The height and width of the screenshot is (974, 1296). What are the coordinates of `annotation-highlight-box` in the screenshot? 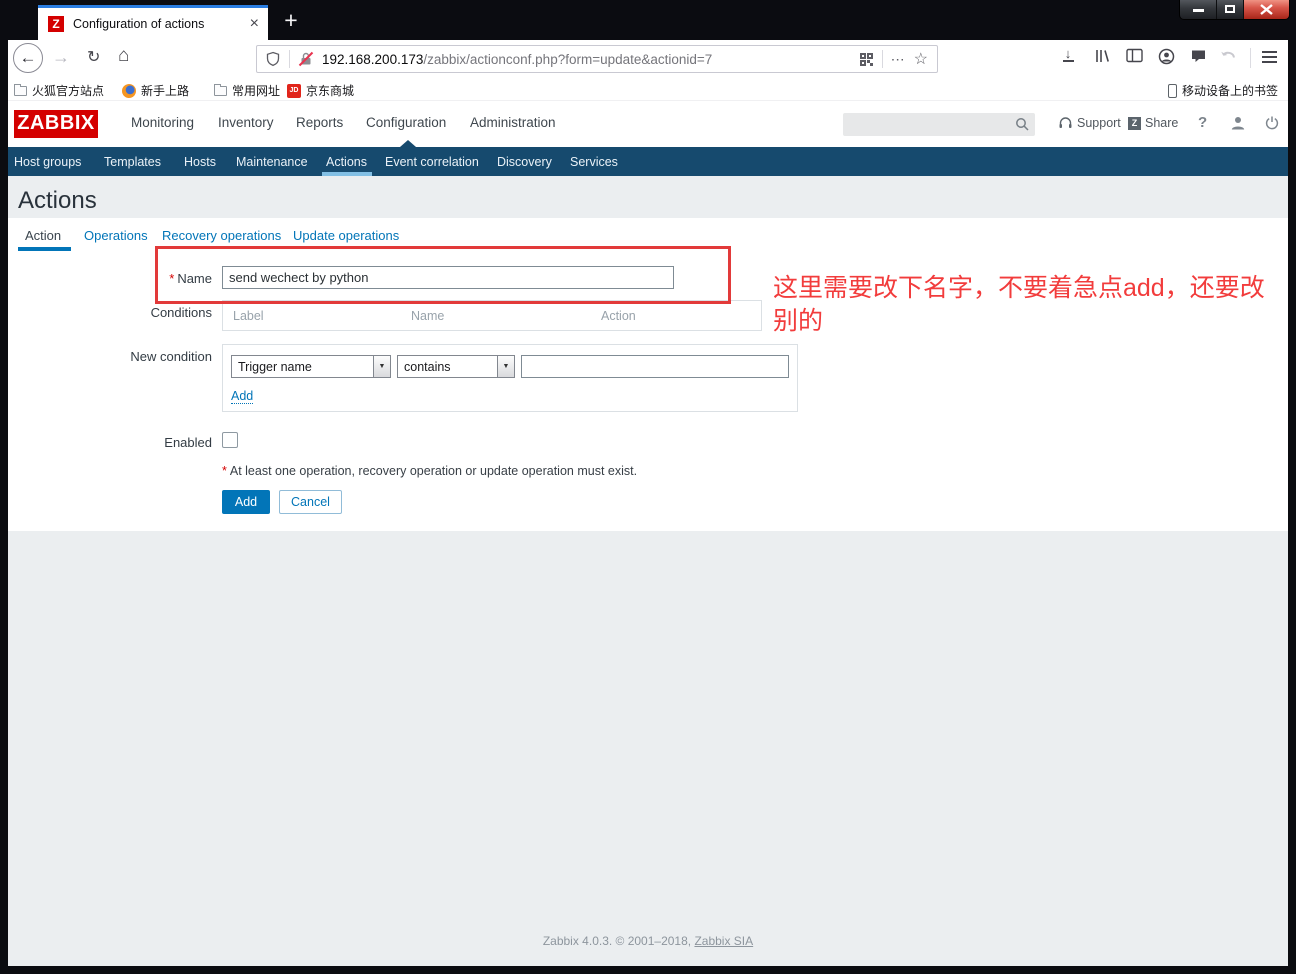 It's located at (443, 275).